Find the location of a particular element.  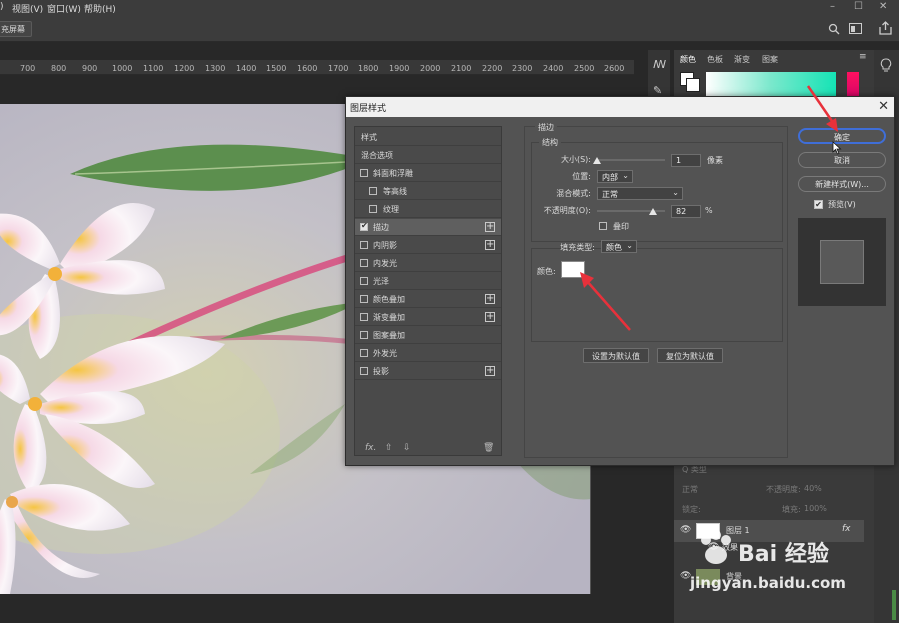

fill-type-select: 颜色 ⌄ is located at coordinates (619, 246).